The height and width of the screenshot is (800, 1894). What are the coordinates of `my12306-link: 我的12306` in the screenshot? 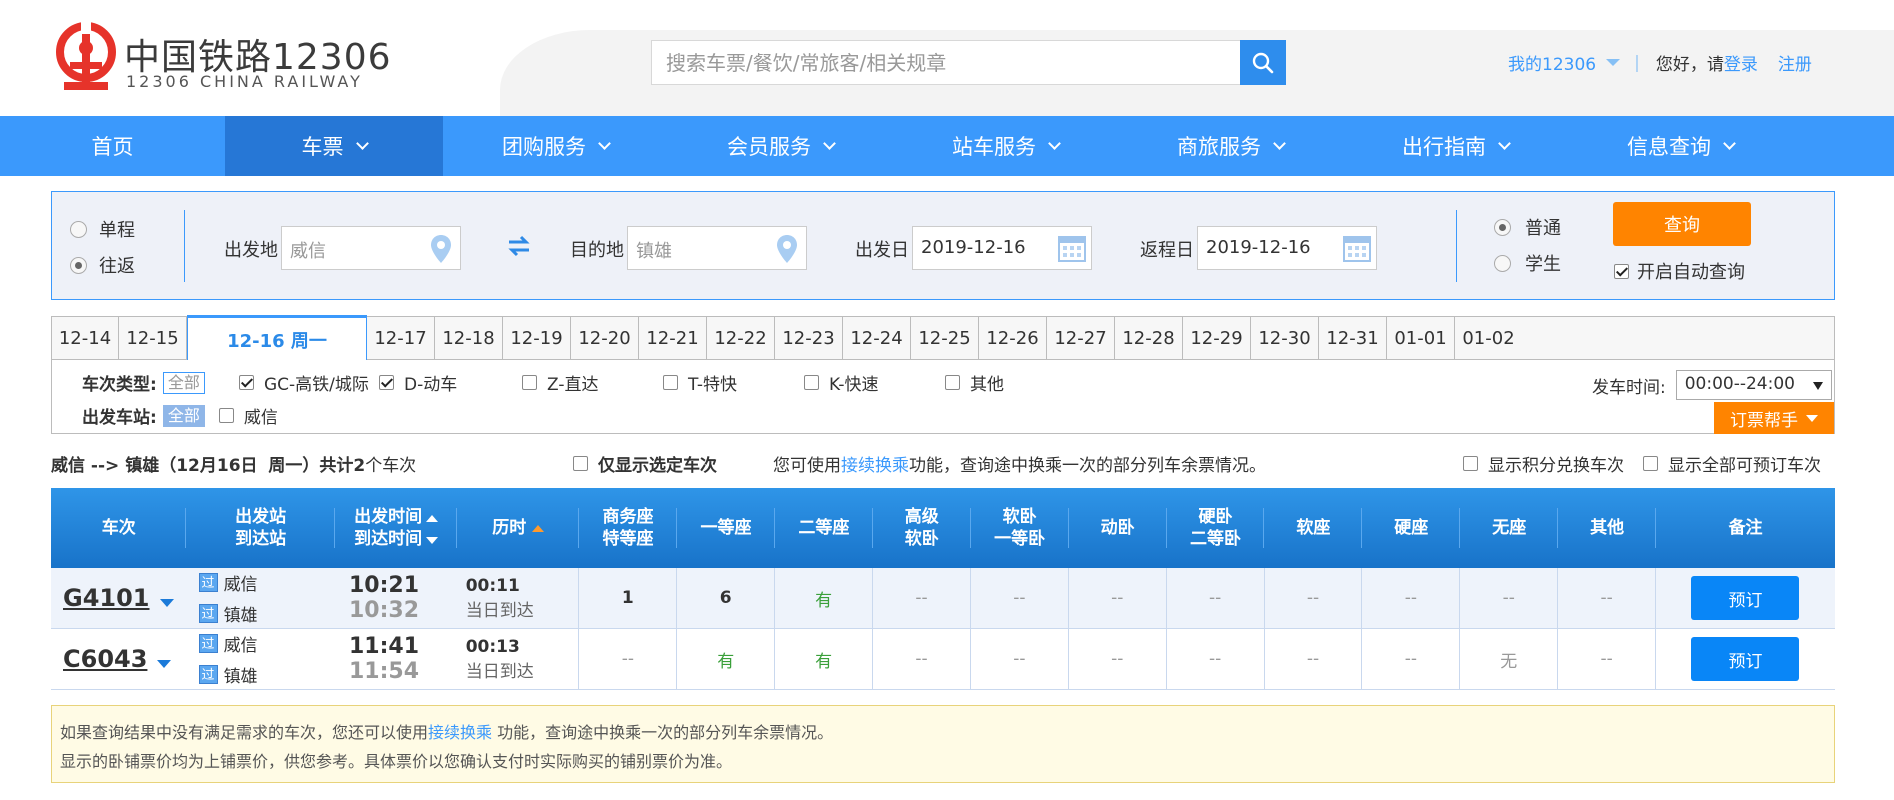 It's located at (1552, 62).